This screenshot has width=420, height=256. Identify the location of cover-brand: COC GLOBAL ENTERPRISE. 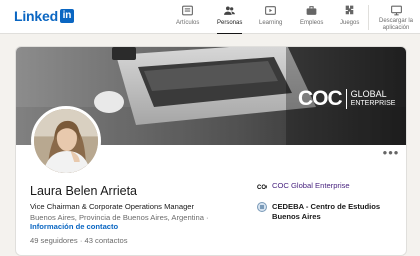
(346, 99).